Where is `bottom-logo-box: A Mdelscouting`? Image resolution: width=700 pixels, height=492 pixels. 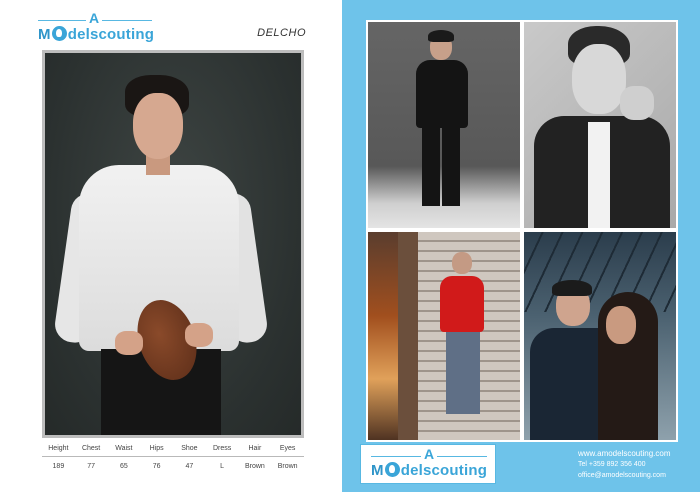 bottom-logo-box: A Mdelscouting is located at coordinates (428, 464).